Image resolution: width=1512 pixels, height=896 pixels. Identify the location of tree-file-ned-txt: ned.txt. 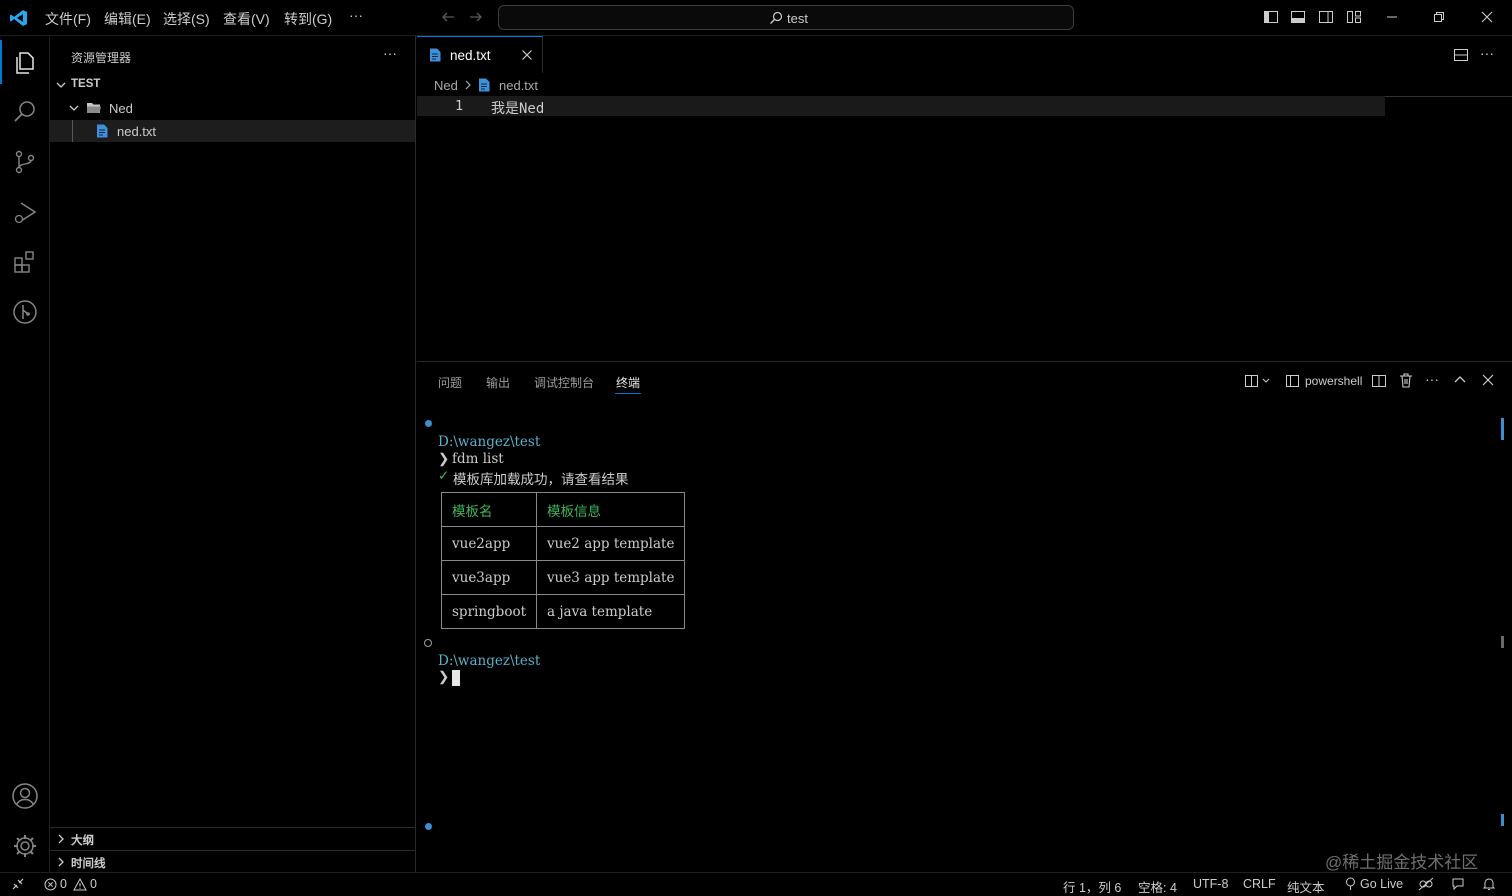
(232, 131).